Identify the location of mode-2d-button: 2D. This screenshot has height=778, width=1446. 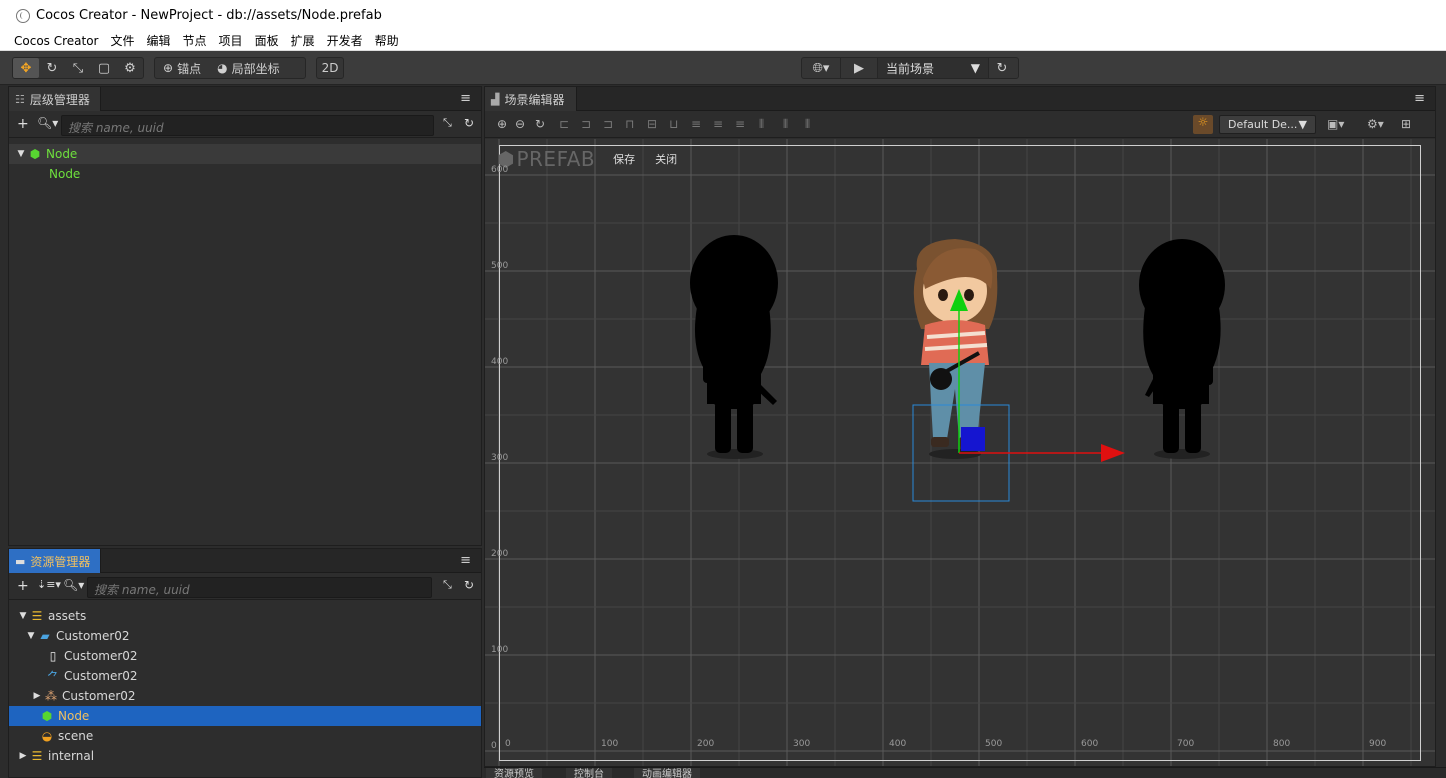
(330, 68).